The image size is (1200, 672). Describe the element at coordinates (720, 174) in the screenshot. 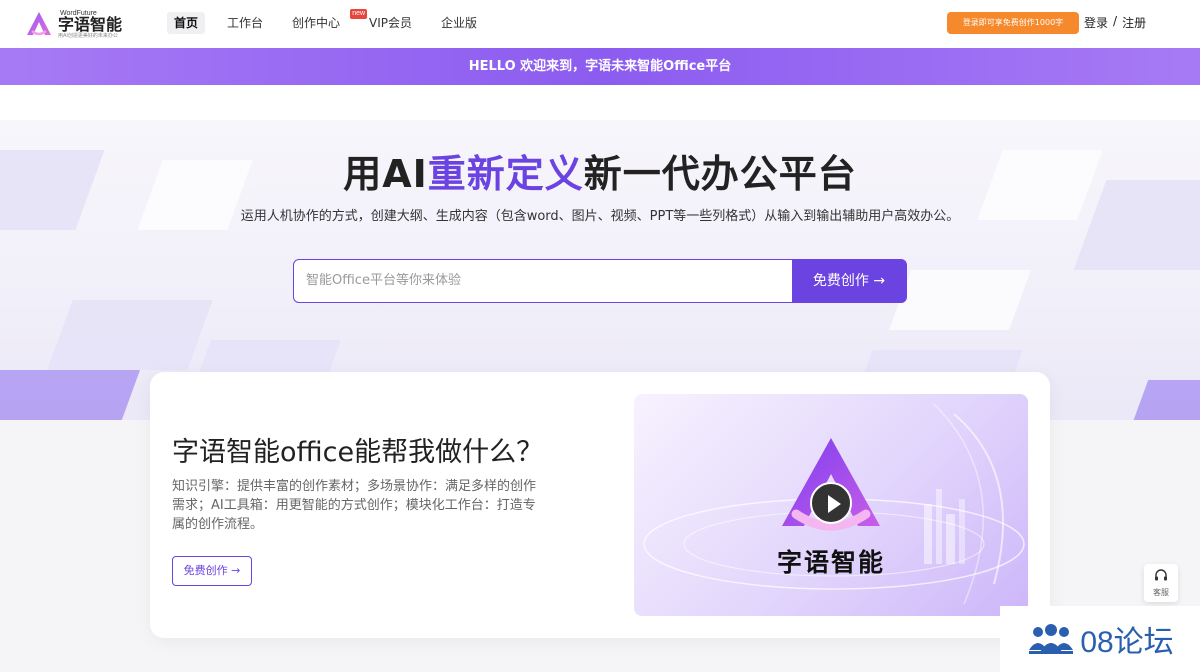

I see `hero-title-post: 新一代办公平台` at that location.